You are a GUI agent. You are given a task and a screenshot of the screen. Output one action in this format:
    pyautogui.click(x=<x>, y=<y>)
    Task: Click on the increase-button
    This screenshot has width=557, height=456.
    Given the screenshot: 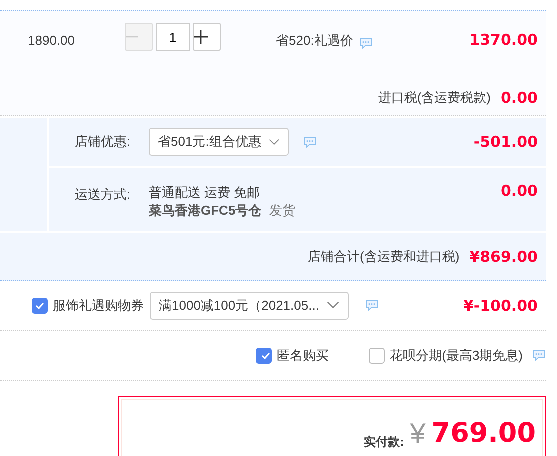 What is the action you would take?
    pyautogui.click(x=207, y=37)
    